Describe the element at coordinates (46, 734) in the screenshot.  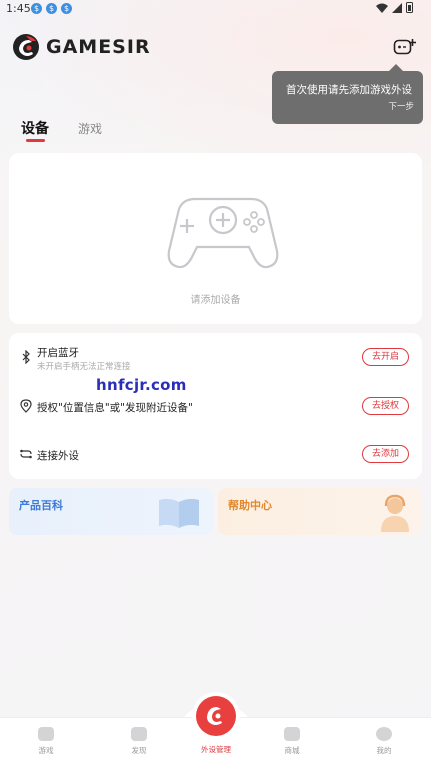
I see `gamepad-icon` at that location.